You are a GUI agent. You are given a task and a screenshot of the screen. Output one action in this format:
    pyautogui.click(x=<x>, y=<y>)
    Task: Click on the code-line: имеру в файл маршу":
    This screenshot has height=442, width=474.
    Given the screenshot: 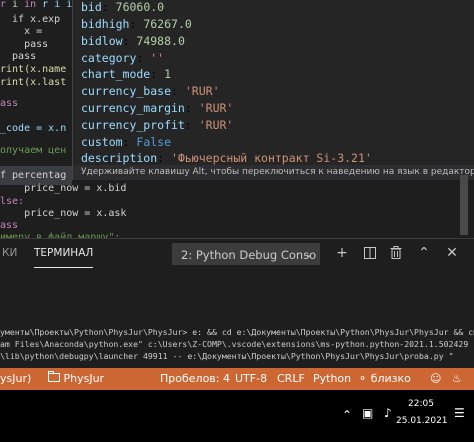 What is the action you would take?
    pyautogui.click(x=60, y=235)
    